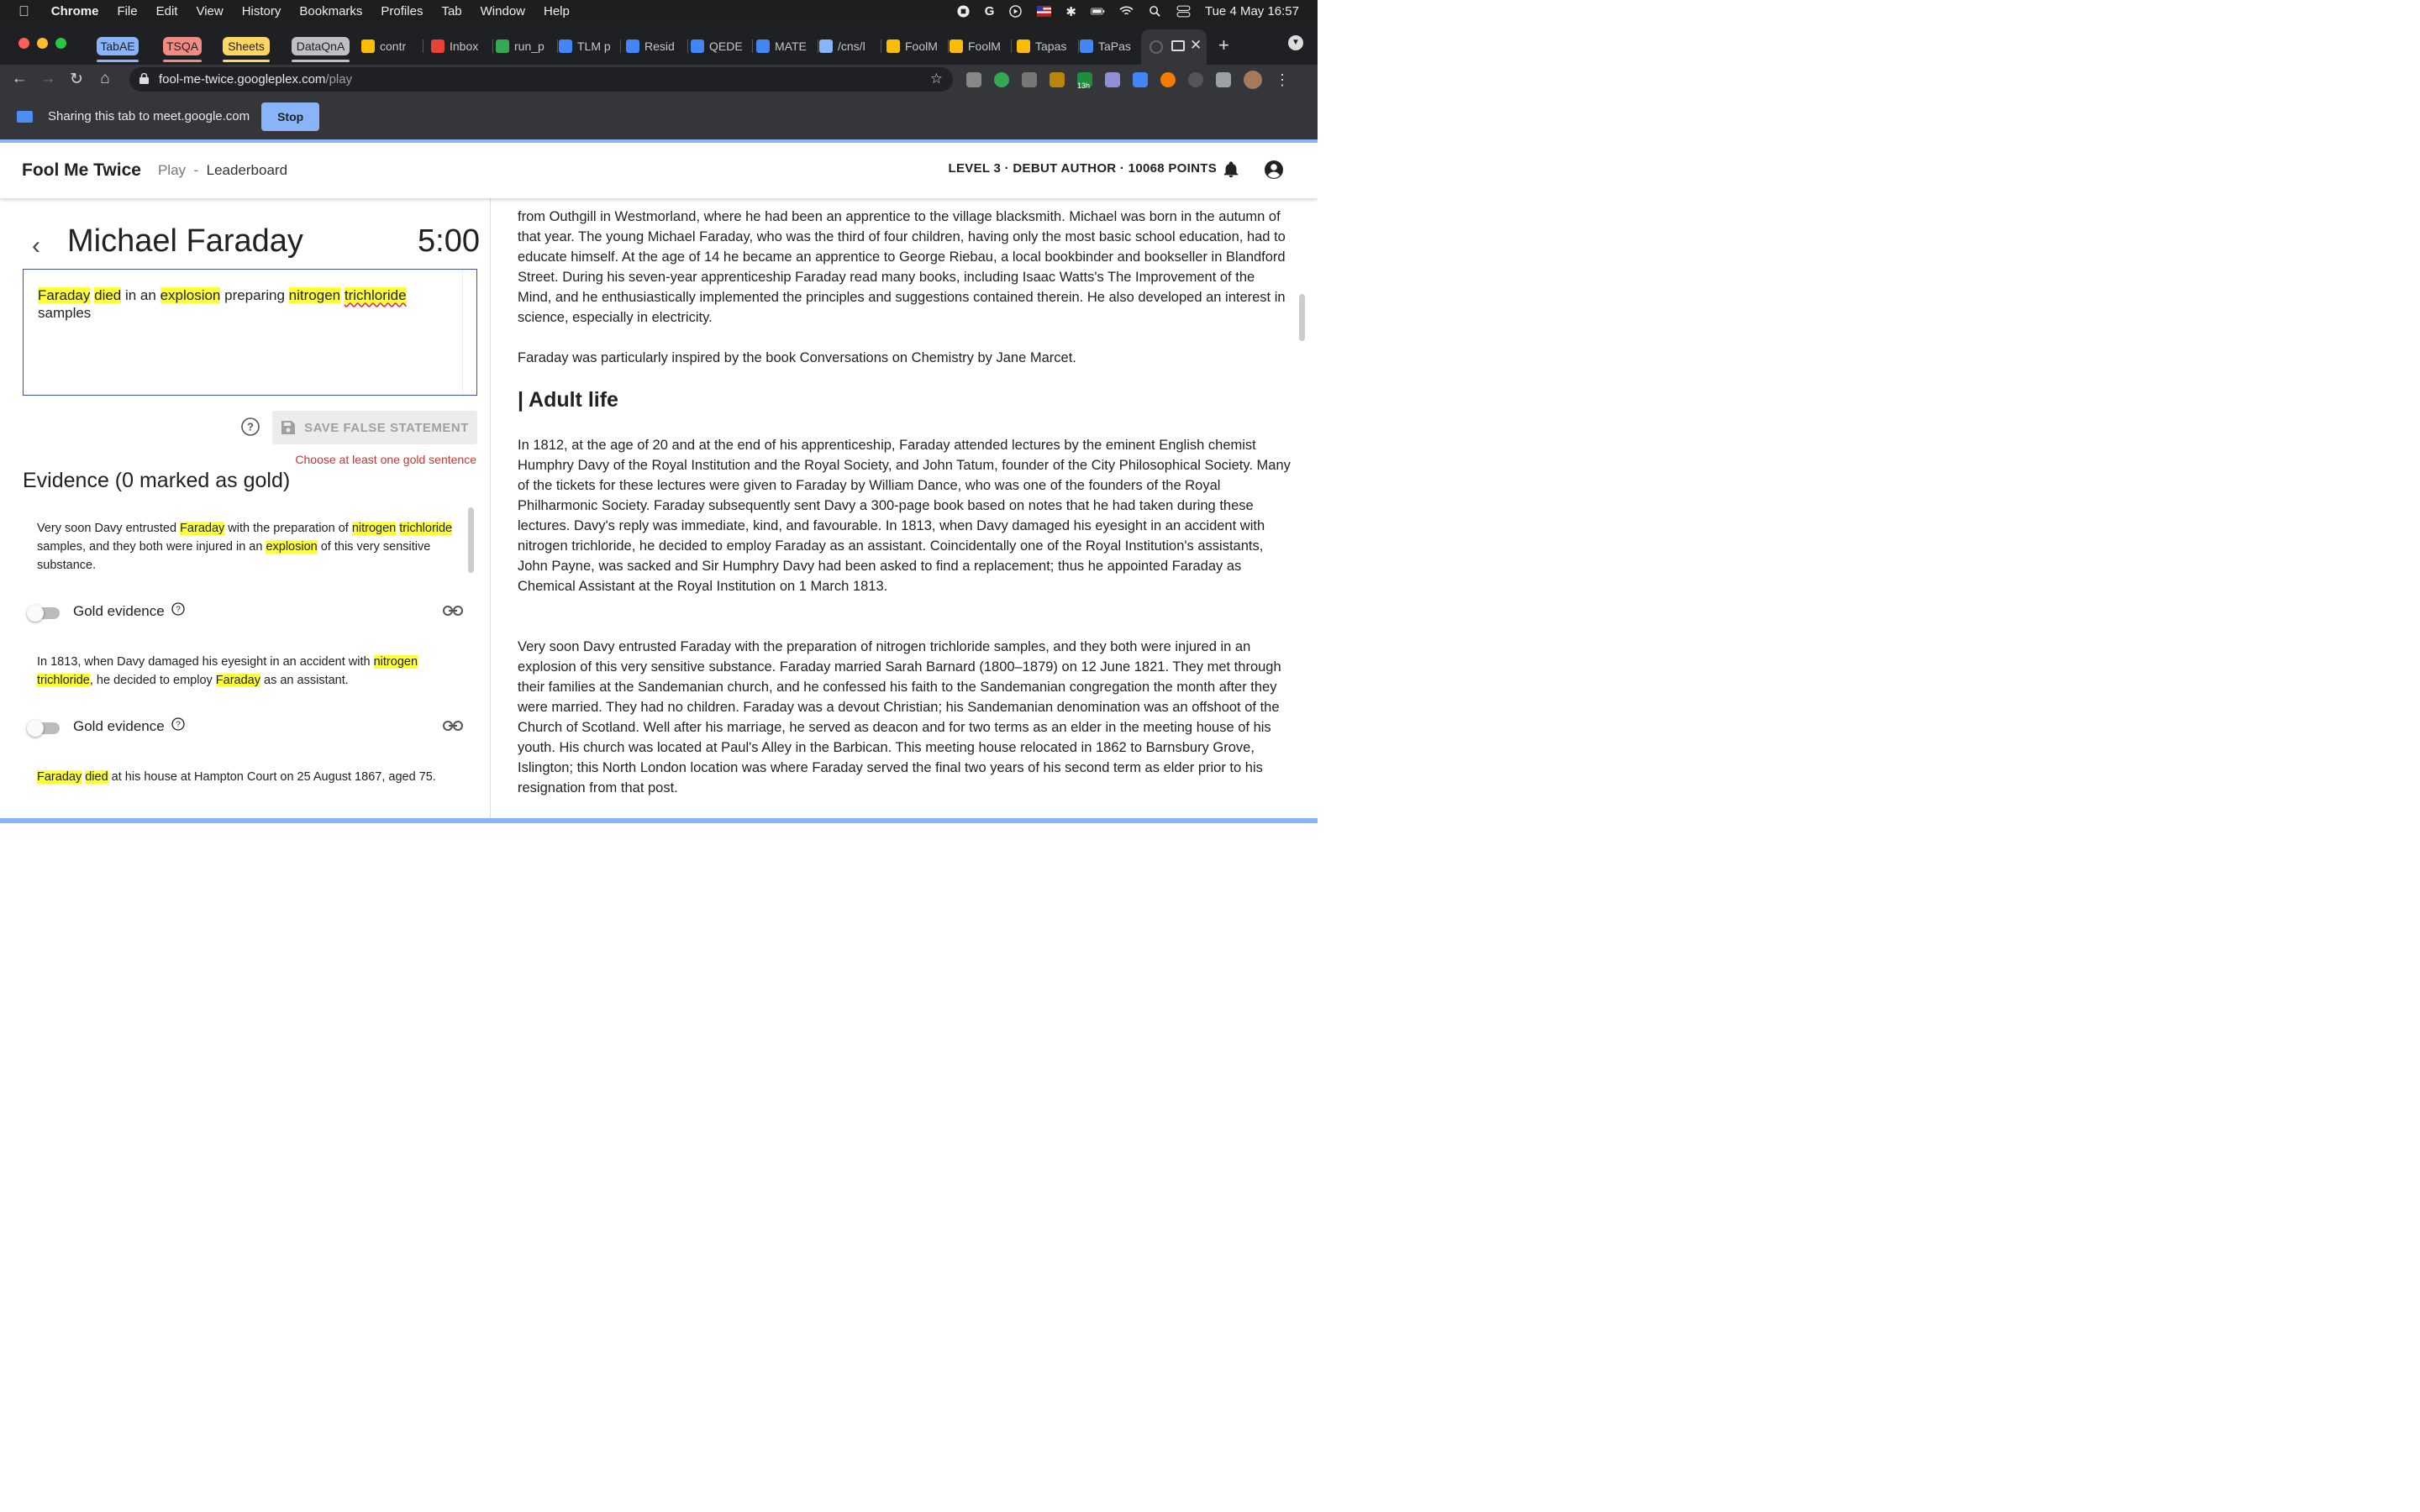 This screenshot has width=2420, height=1512. What do you see at coordinates (1274, 170) in the screenshot?
I see `account-circle-icon` at bounding box center [1274, 170].